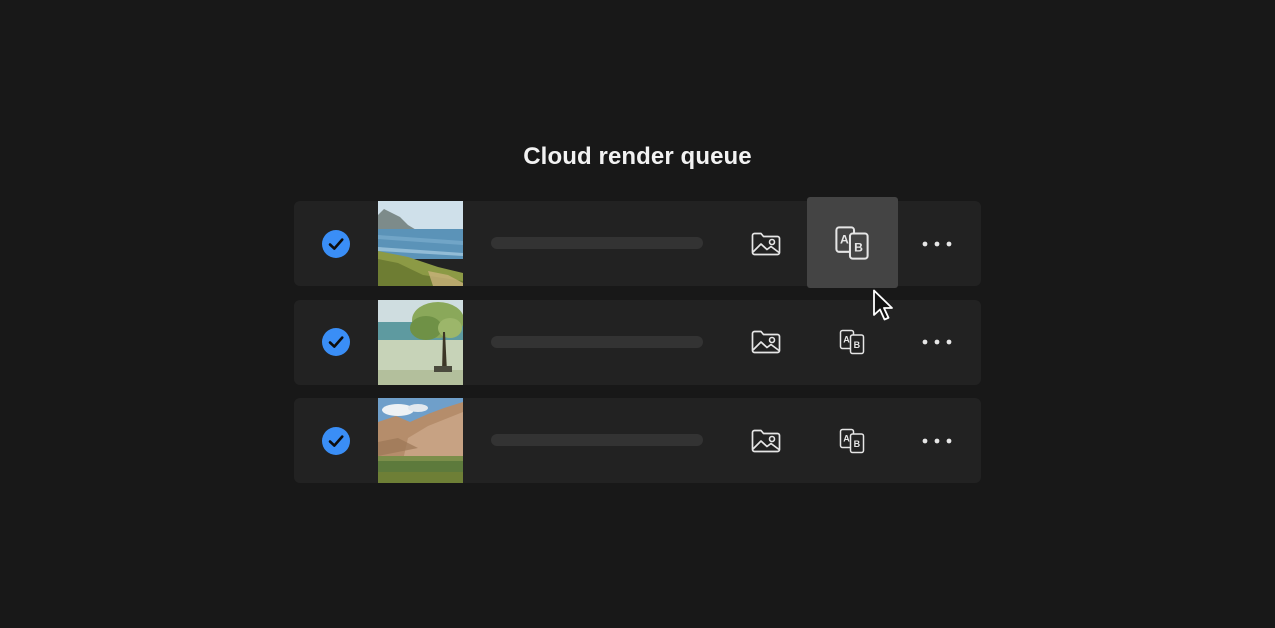  I want to click on page-title: Cloud render queue, so click(637, 156).